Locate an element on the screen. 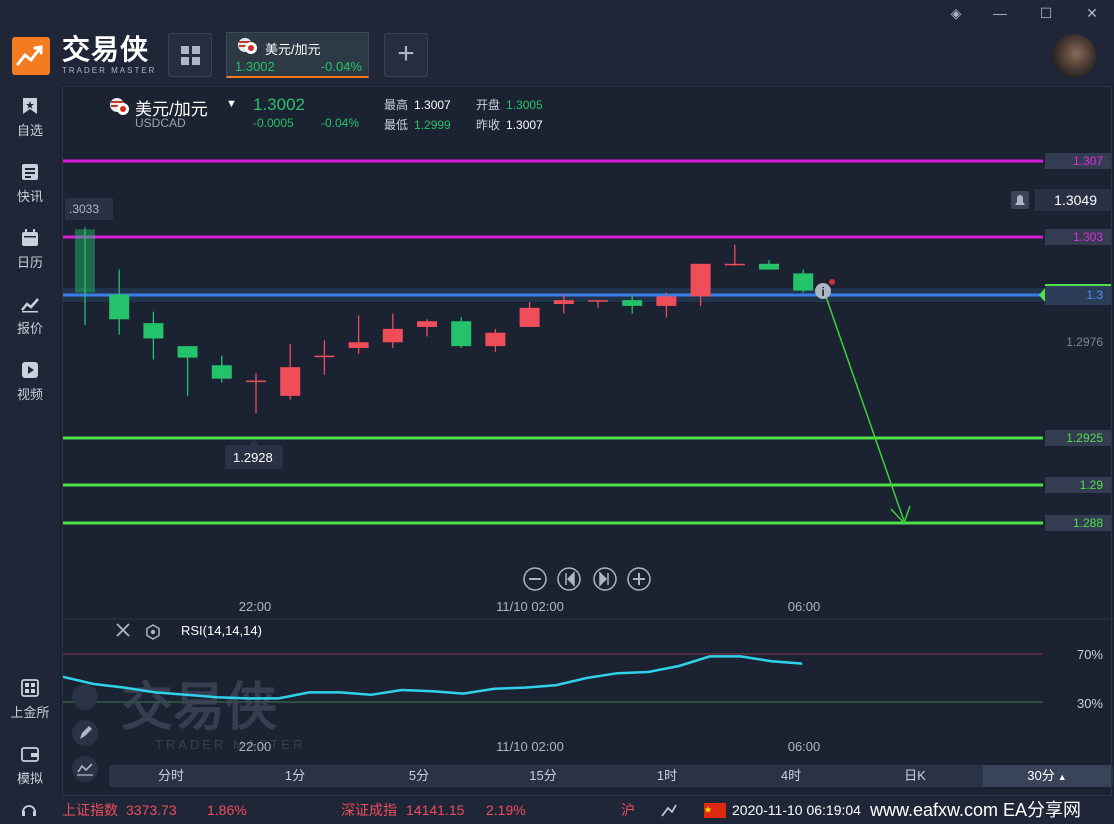 This screenshot has width=1114, height=824. tab-daily: 日K is located at coordinates (915, 776).